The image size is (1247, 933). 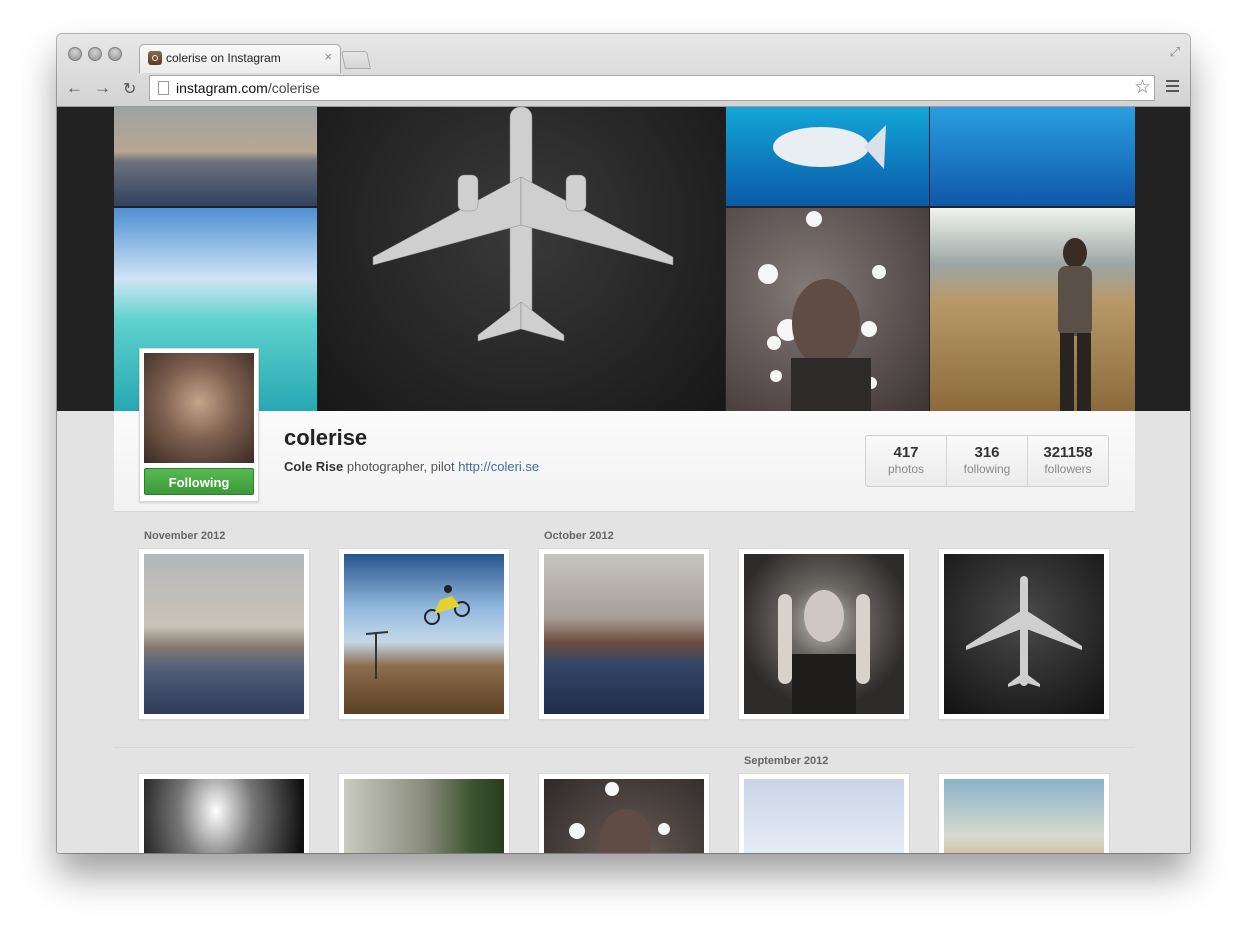 What do you see at coordinates (185, 536) in the screenshot?
I see `month-heading: November 2012` at bounding box center [185, 536].